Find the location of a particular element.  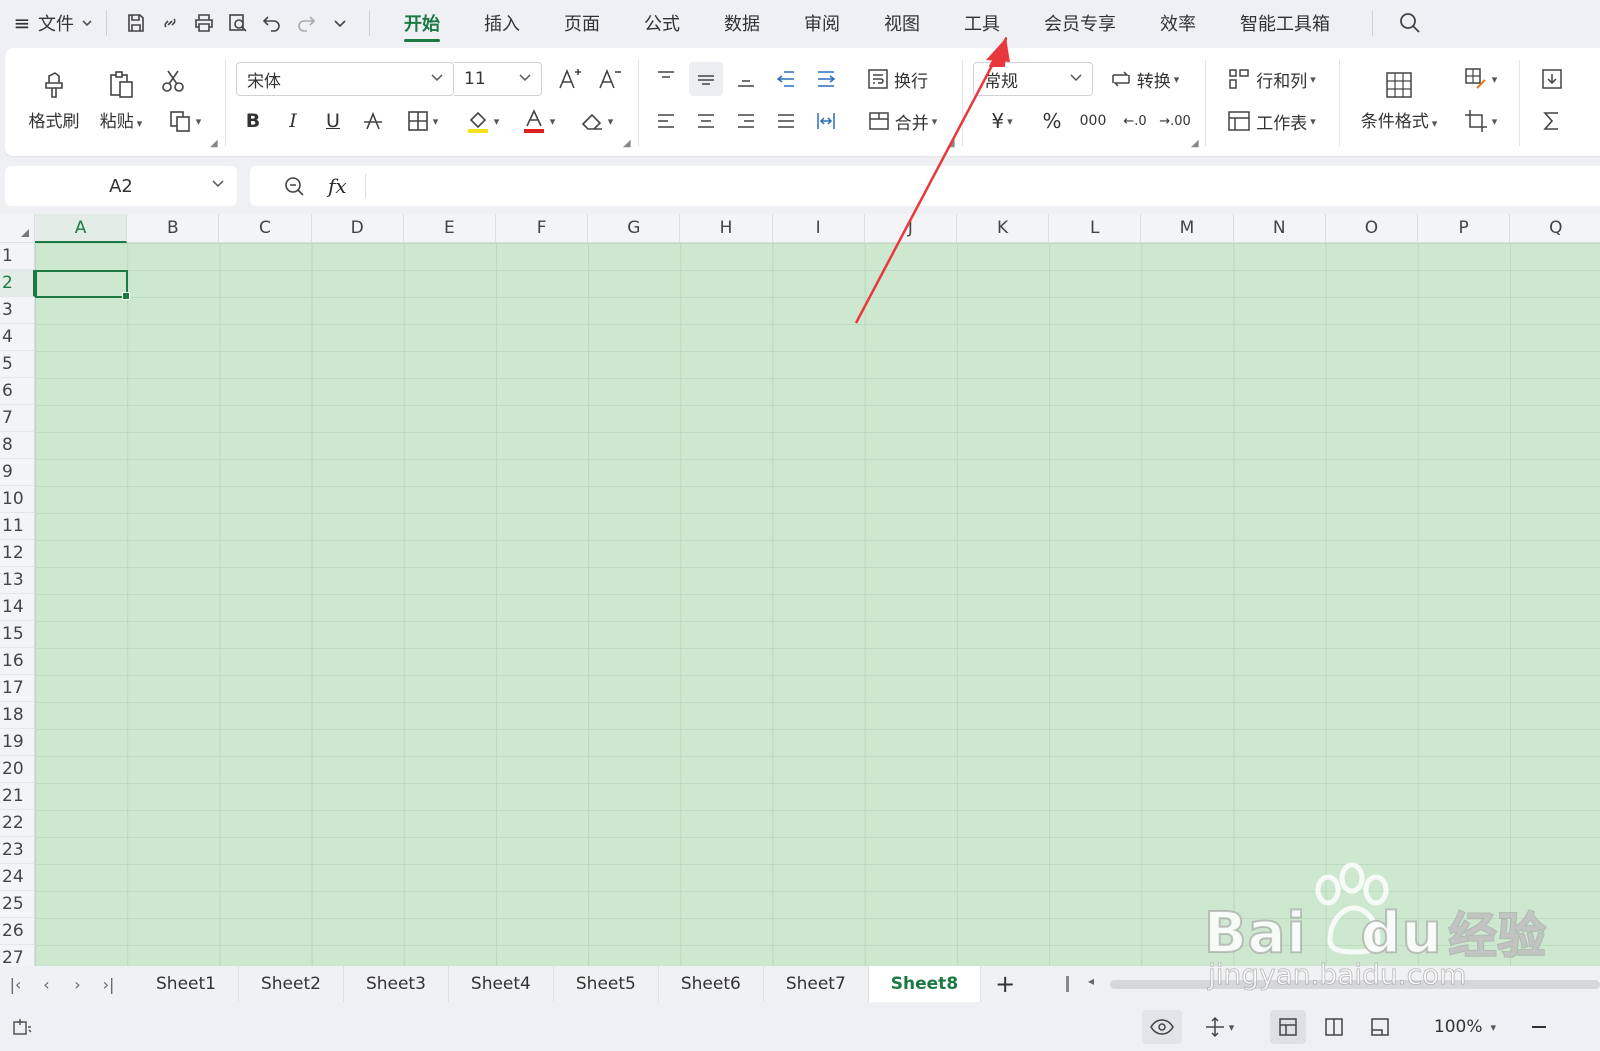

row-header-8: 8 is located at coordinates (17, 445).